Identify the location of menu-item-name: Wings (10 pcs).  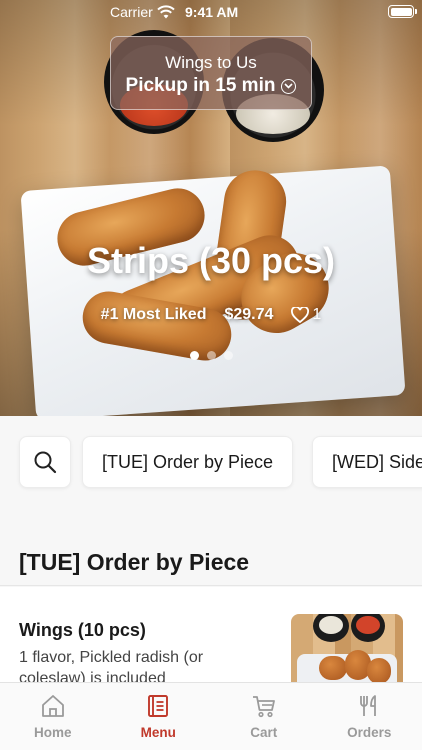
(82, 630).